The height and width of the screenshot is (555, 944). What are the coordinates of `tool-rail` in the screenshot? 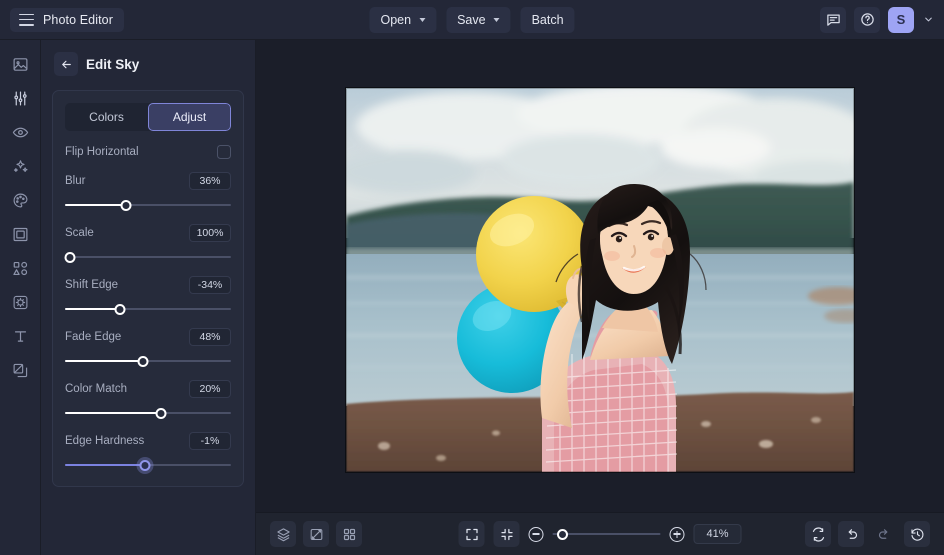 It's located at (20, 297).